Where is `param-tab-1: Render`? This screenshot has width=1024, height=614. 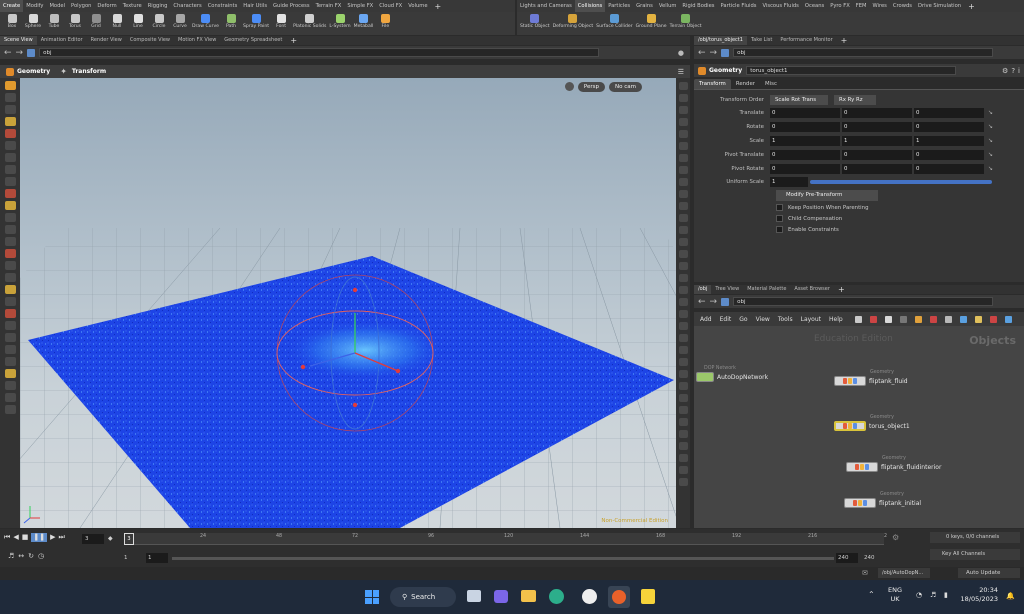 param-tab-1: Render is located at coordinates (745, 84).